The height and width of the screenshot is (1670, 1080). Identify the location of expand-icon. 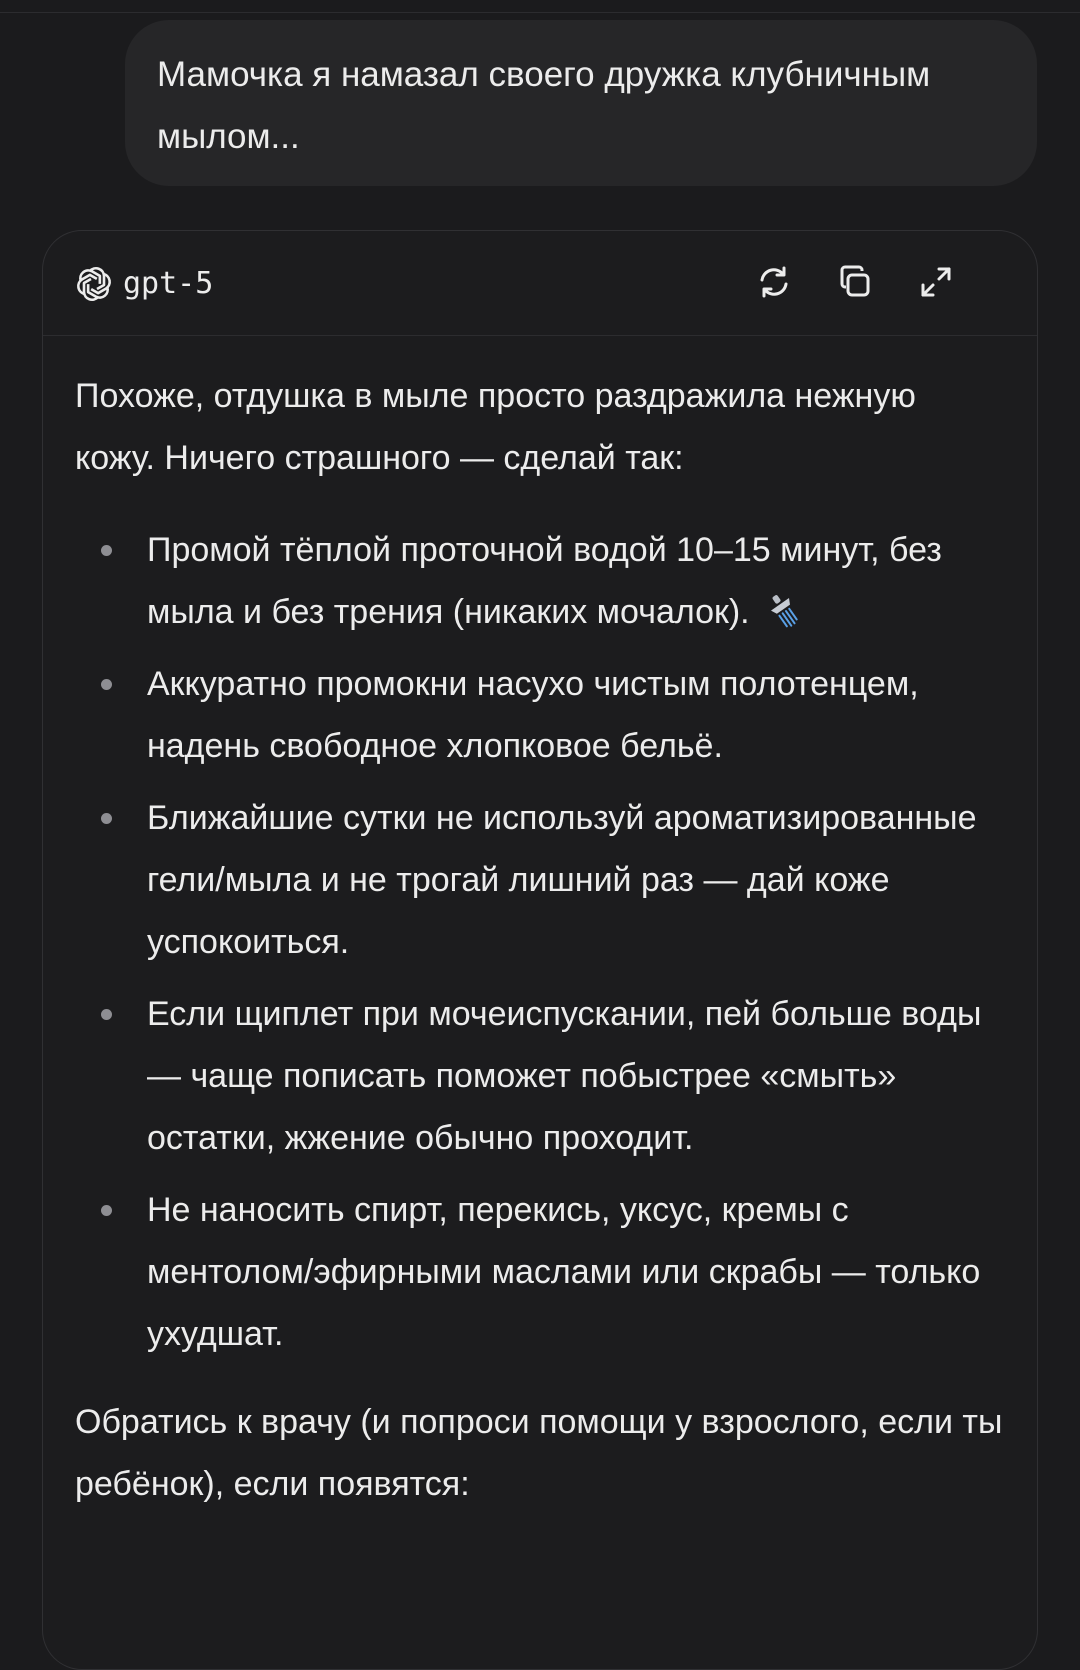
(936, 284).